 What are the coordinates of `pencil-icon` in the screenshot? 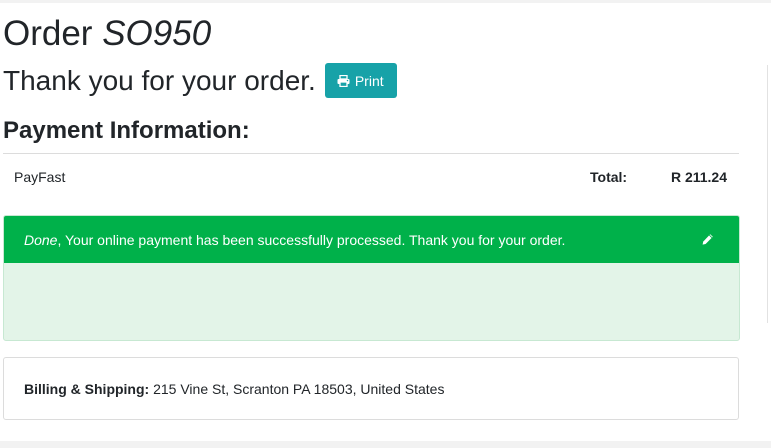 It's located at (707, 239).